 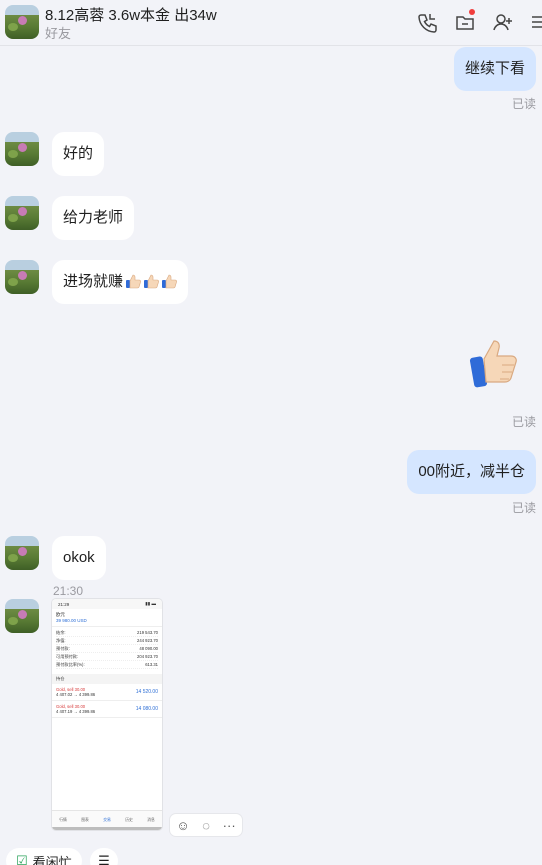 I want to click on message-bubble-incoming: 进场就赚, so click(x=120, y=282).